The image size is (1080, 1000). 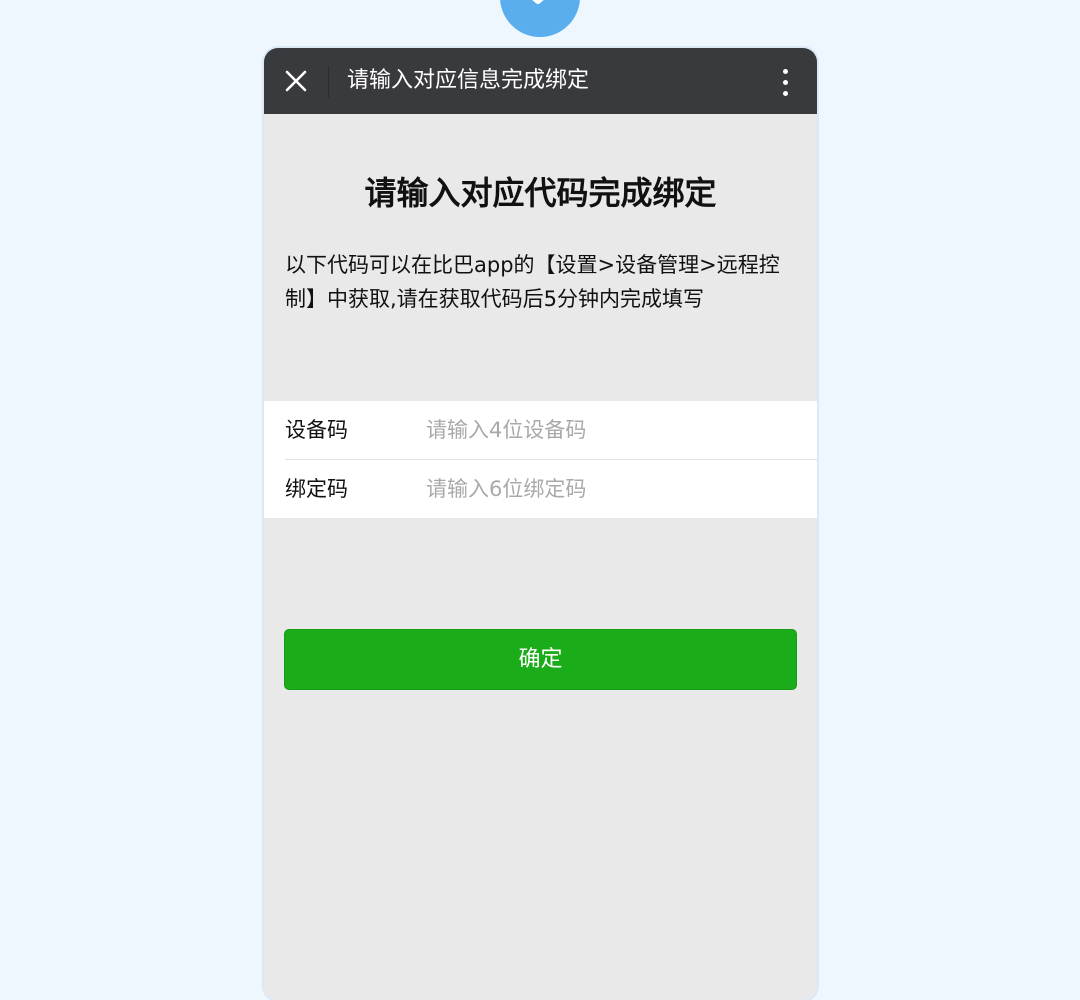 What do you see at coordinates (316, 489) in the screenshot?
I see `bind-code-label: 绑定码` at bounding box center [316, 489].